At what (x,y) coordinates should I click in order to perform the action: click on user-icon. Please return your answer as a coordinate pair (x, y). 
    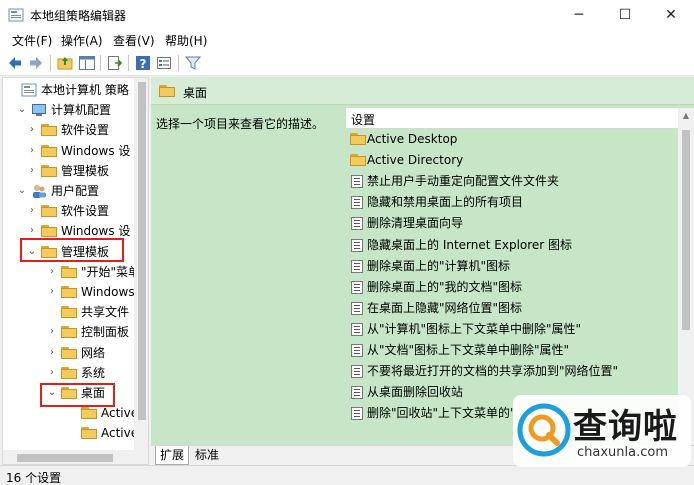
    Looking at the image, I should click on (39, 191).